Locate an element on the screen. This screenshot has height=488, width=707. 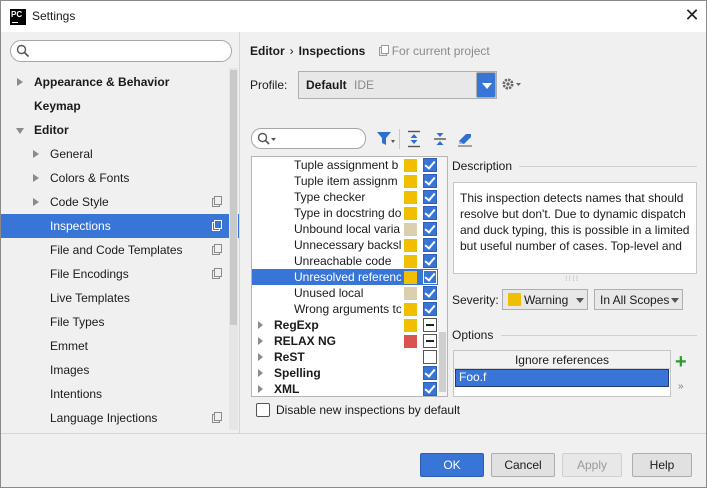
sidebar-item-label: Live Templates is located at coordinates (90, 298).